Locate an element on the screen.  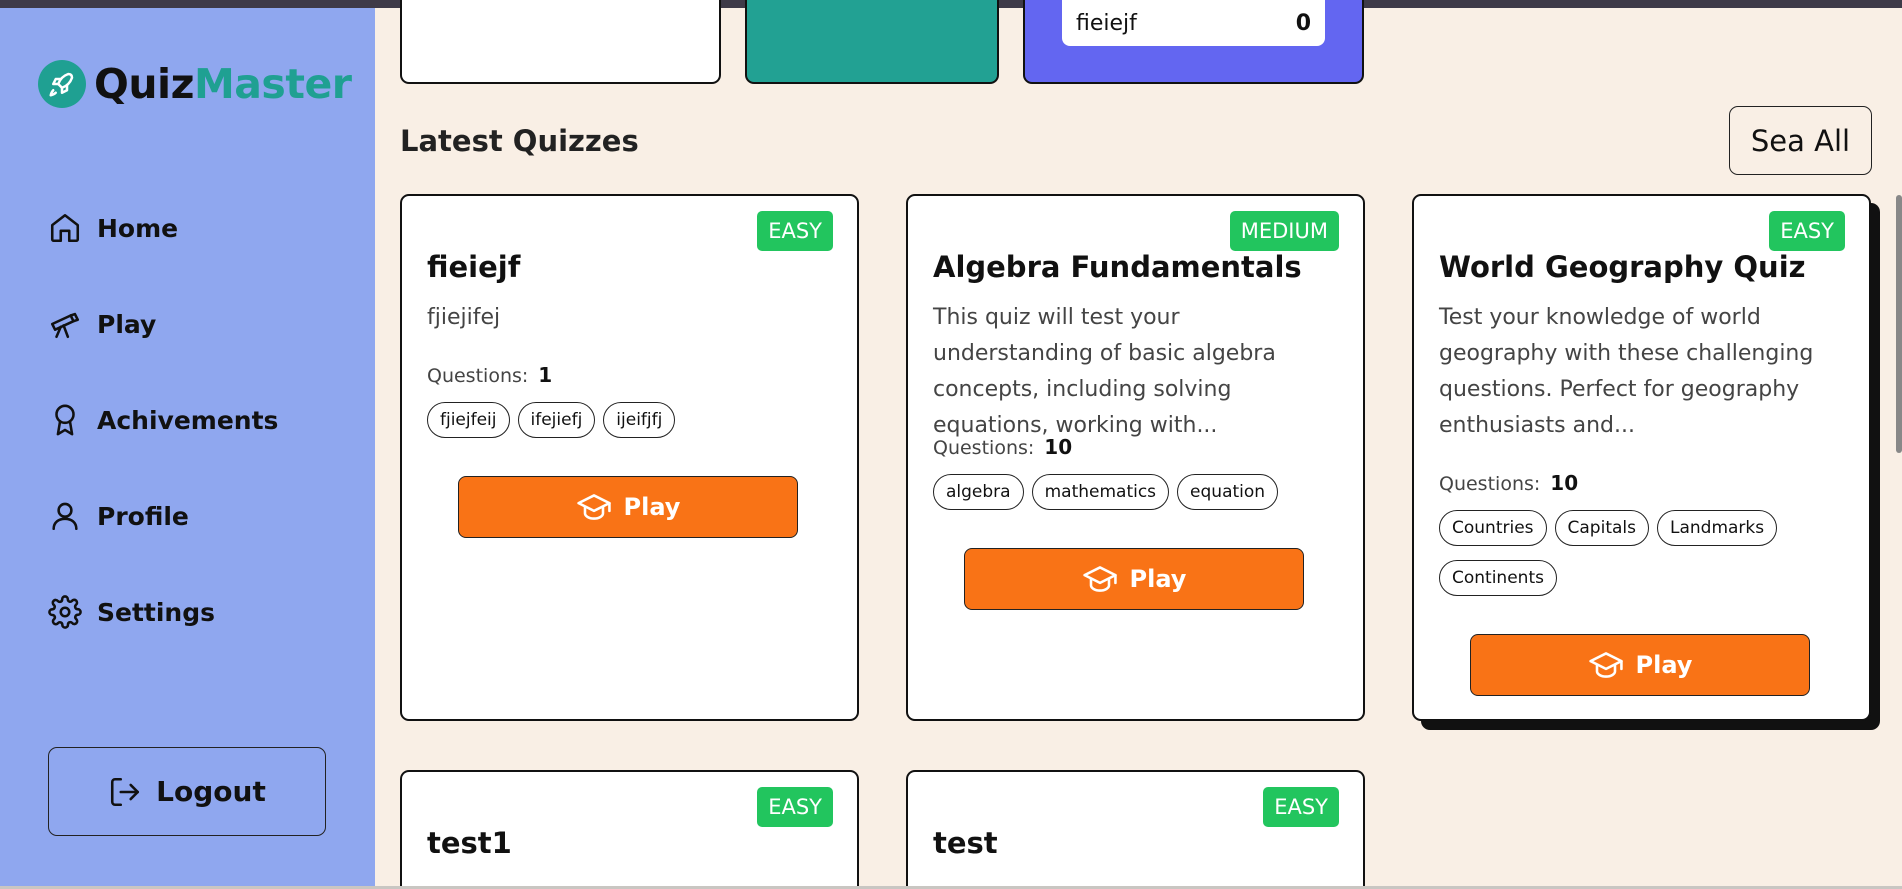
sidebar-item-settings: Settings is located at coordinates (131, 612).